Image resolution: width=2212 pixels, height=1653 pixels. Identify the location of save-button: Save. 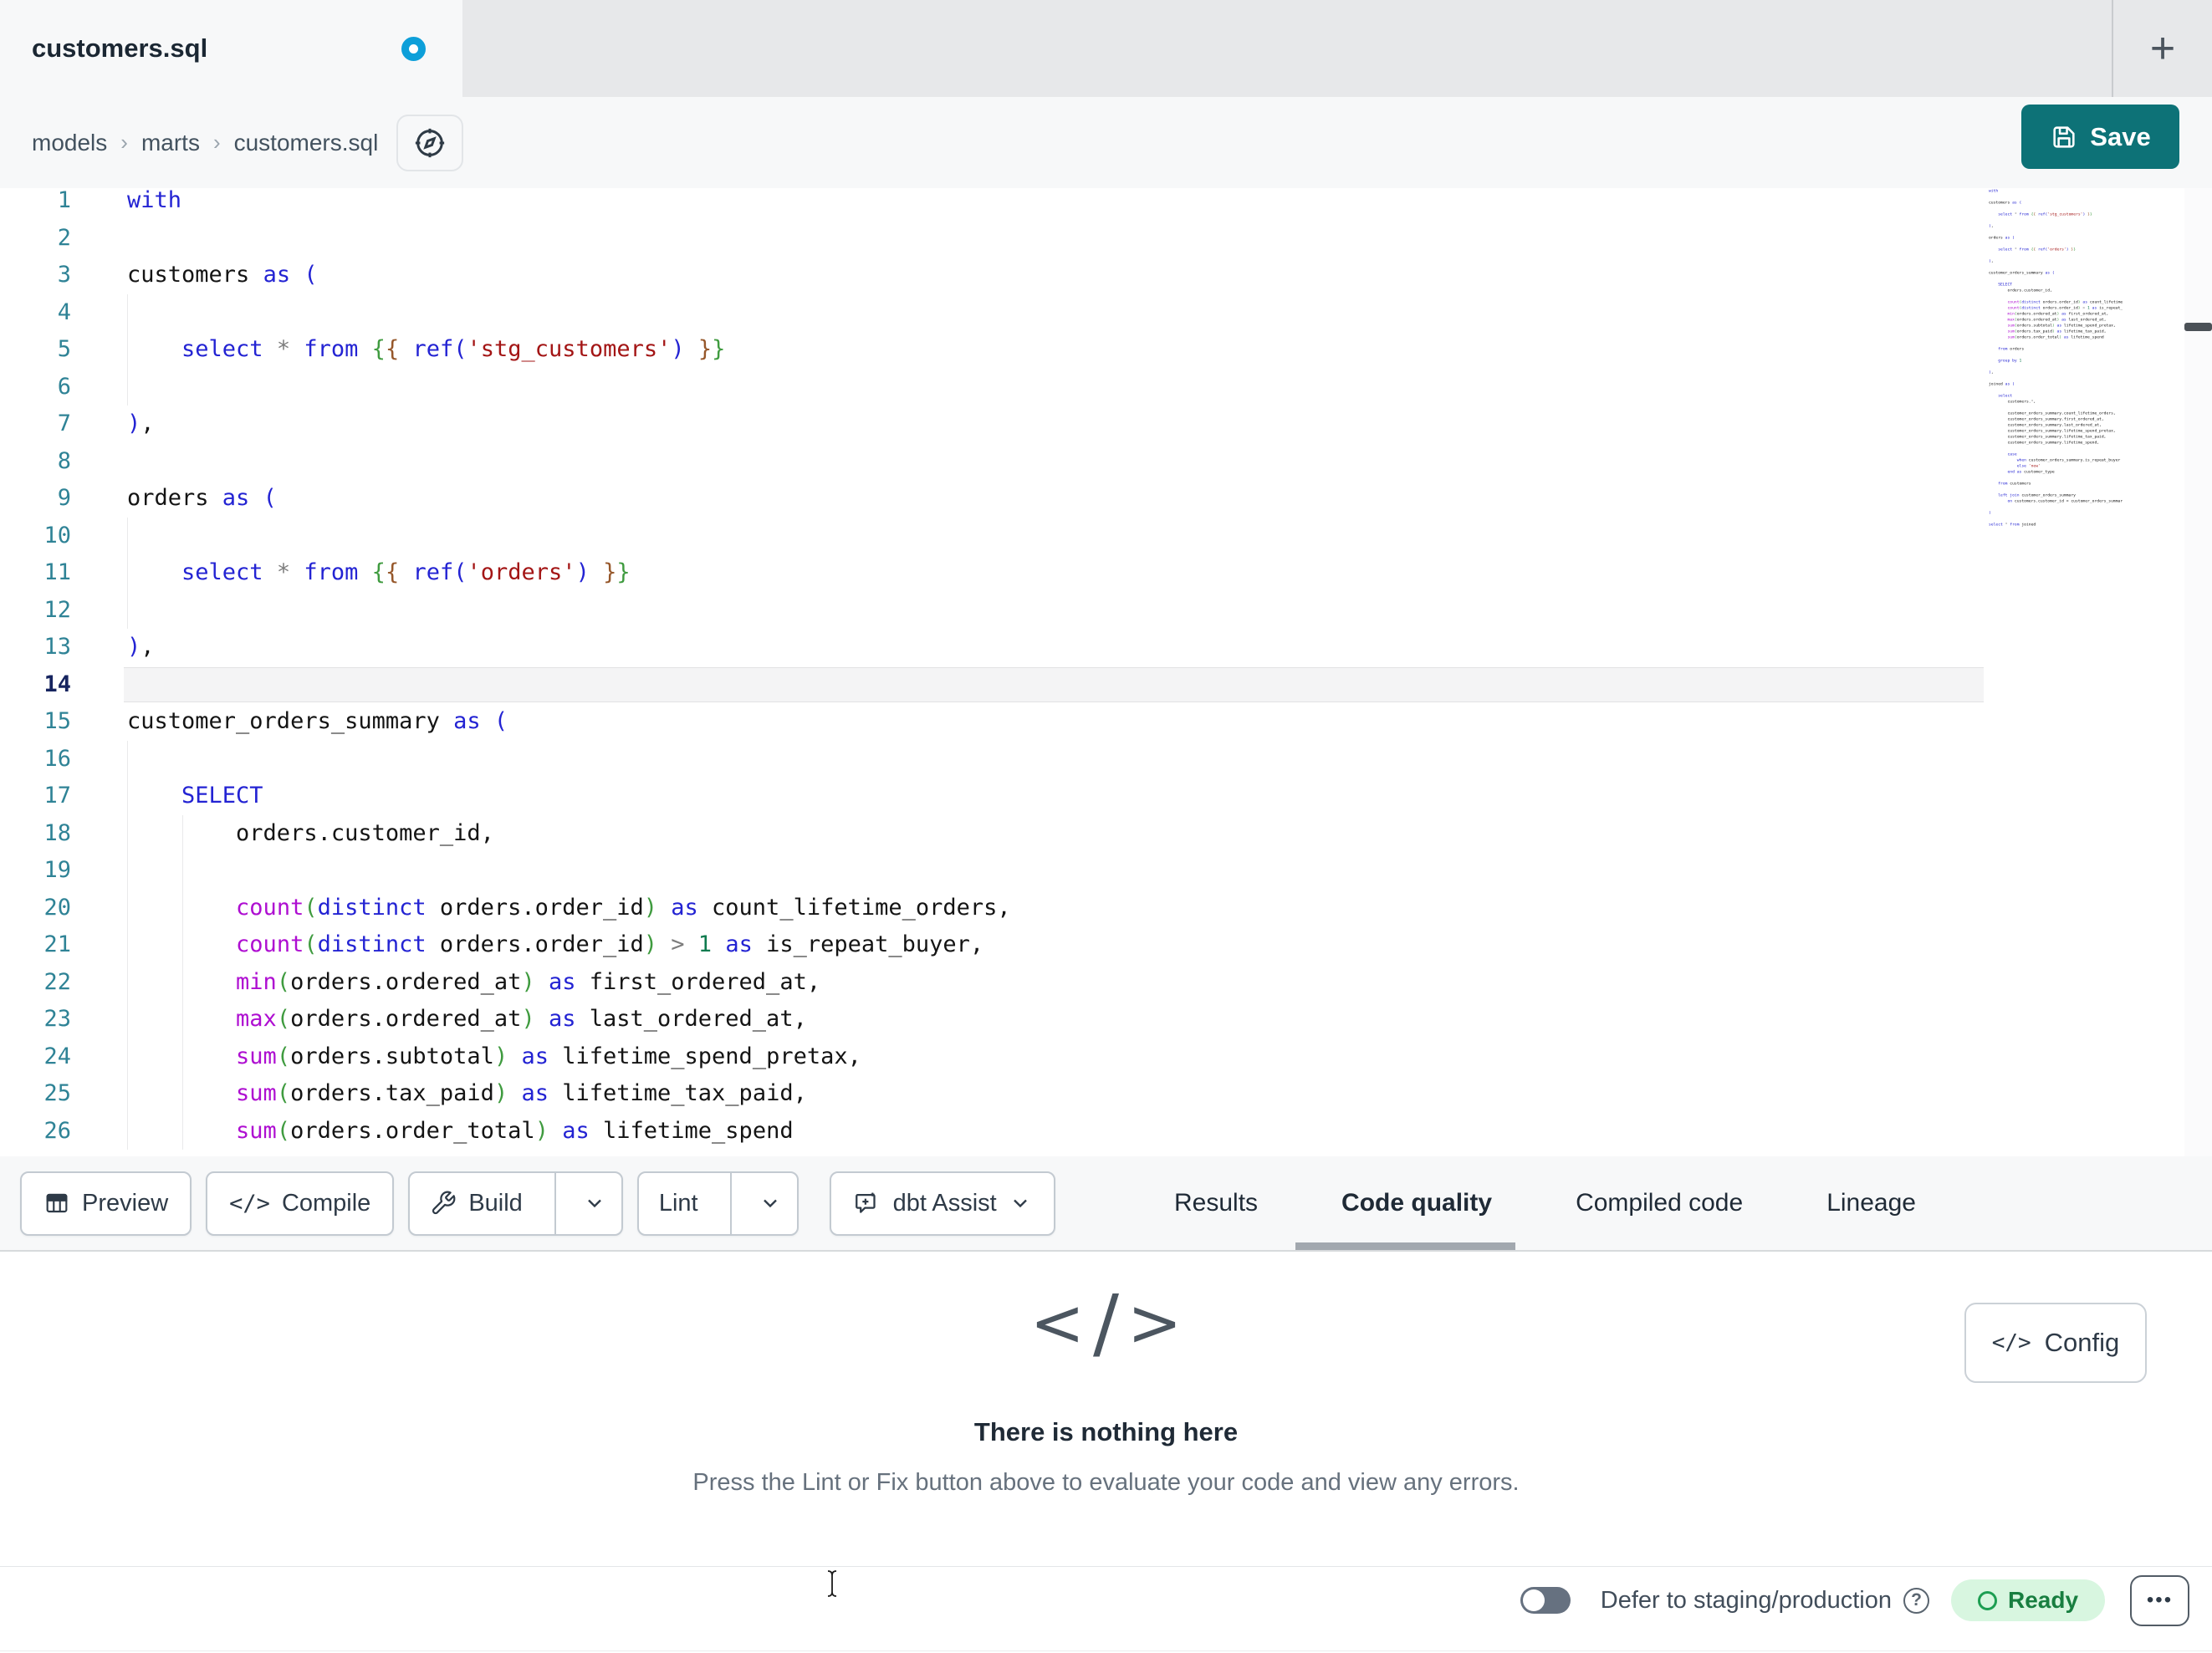
(2100, 137).